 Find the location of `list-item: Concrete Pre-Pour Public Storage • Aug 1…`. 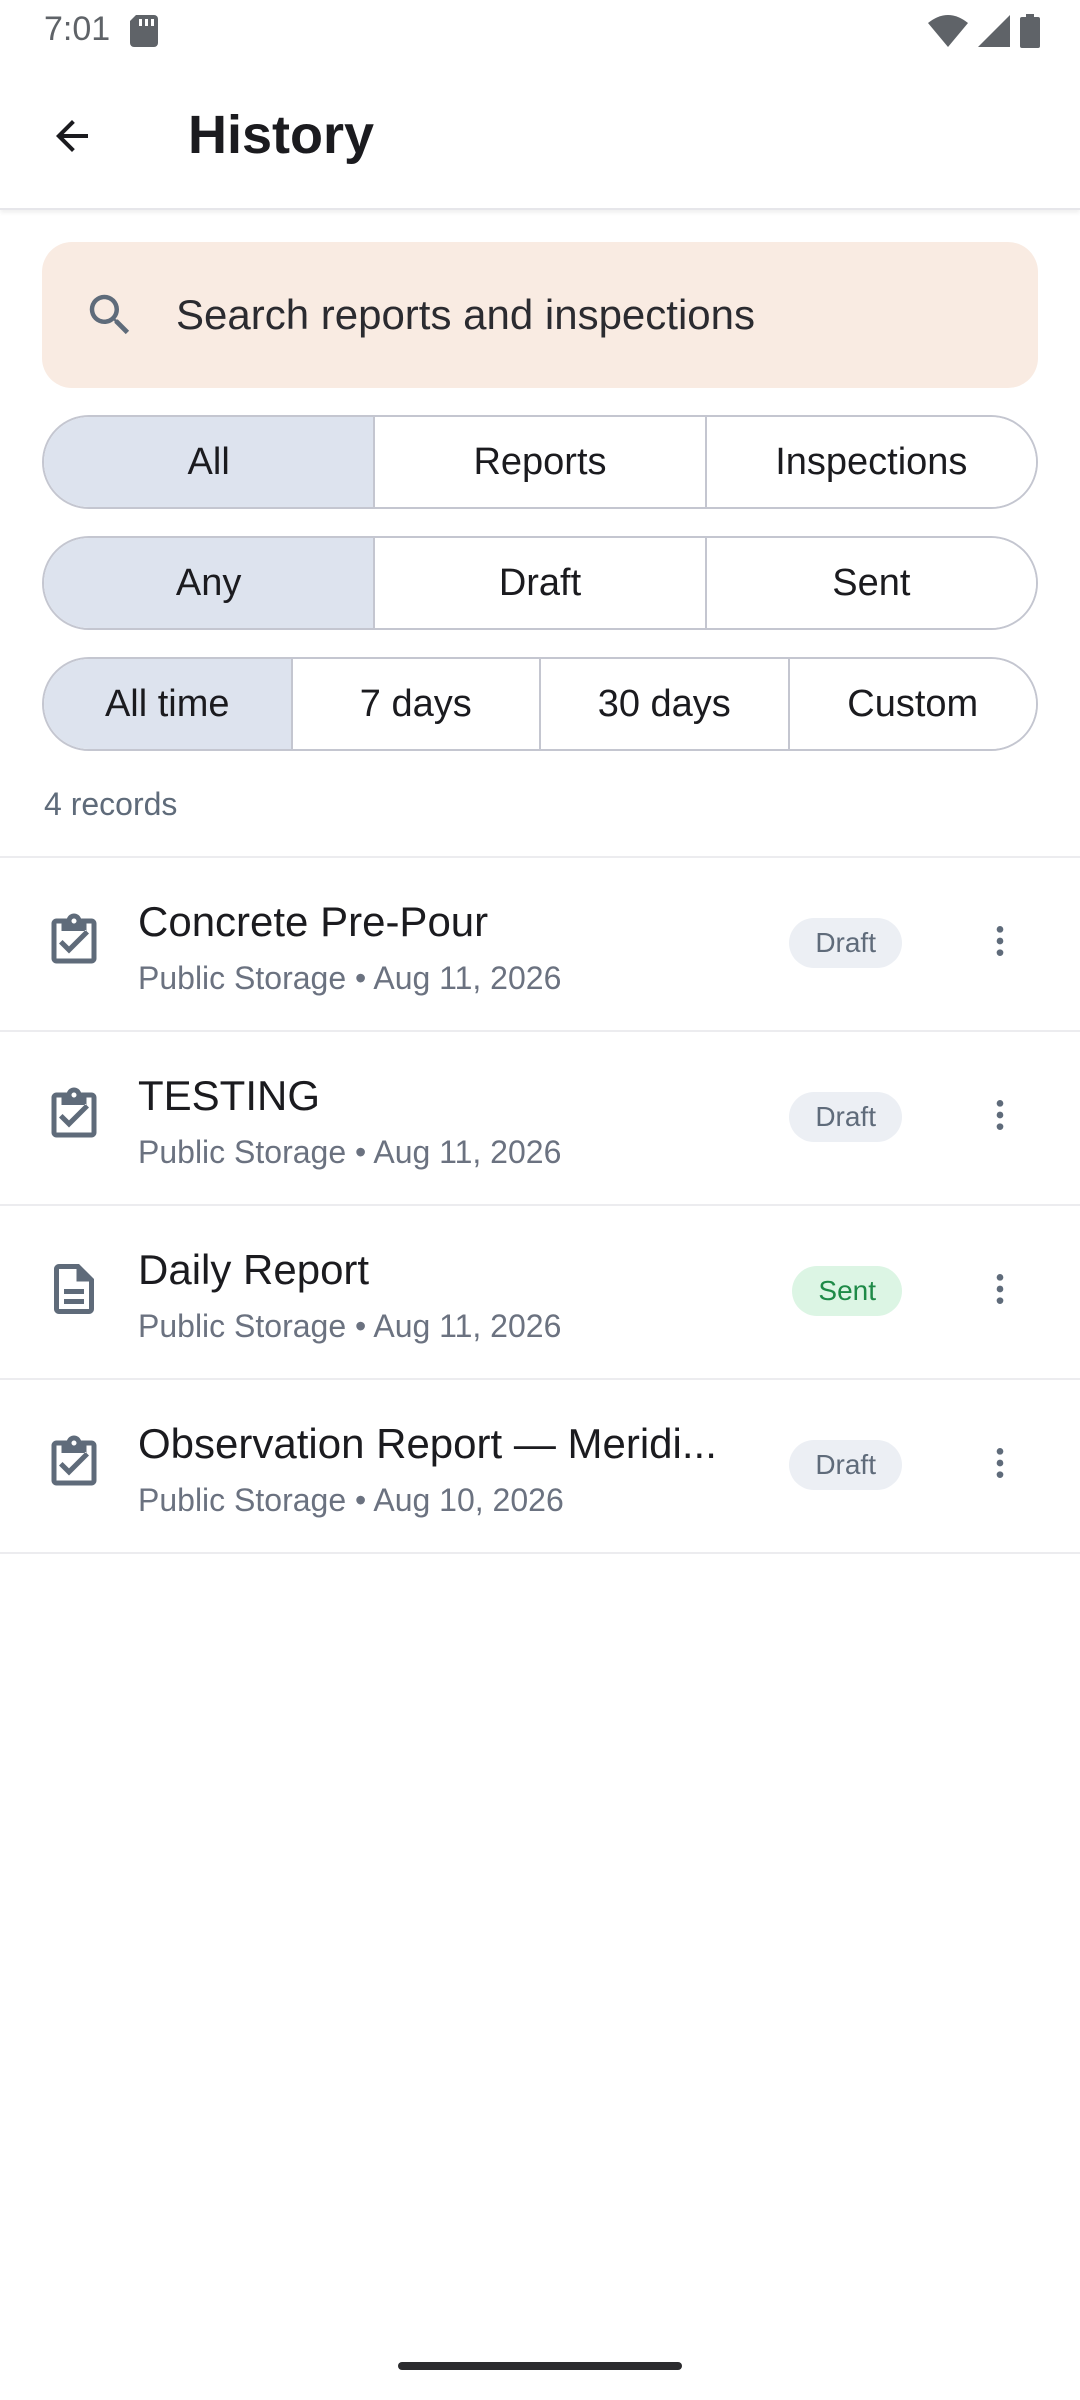

list-item: Concrete Pre-Pour Public Storage • Aug 1… is located at coordinates (540, 945).